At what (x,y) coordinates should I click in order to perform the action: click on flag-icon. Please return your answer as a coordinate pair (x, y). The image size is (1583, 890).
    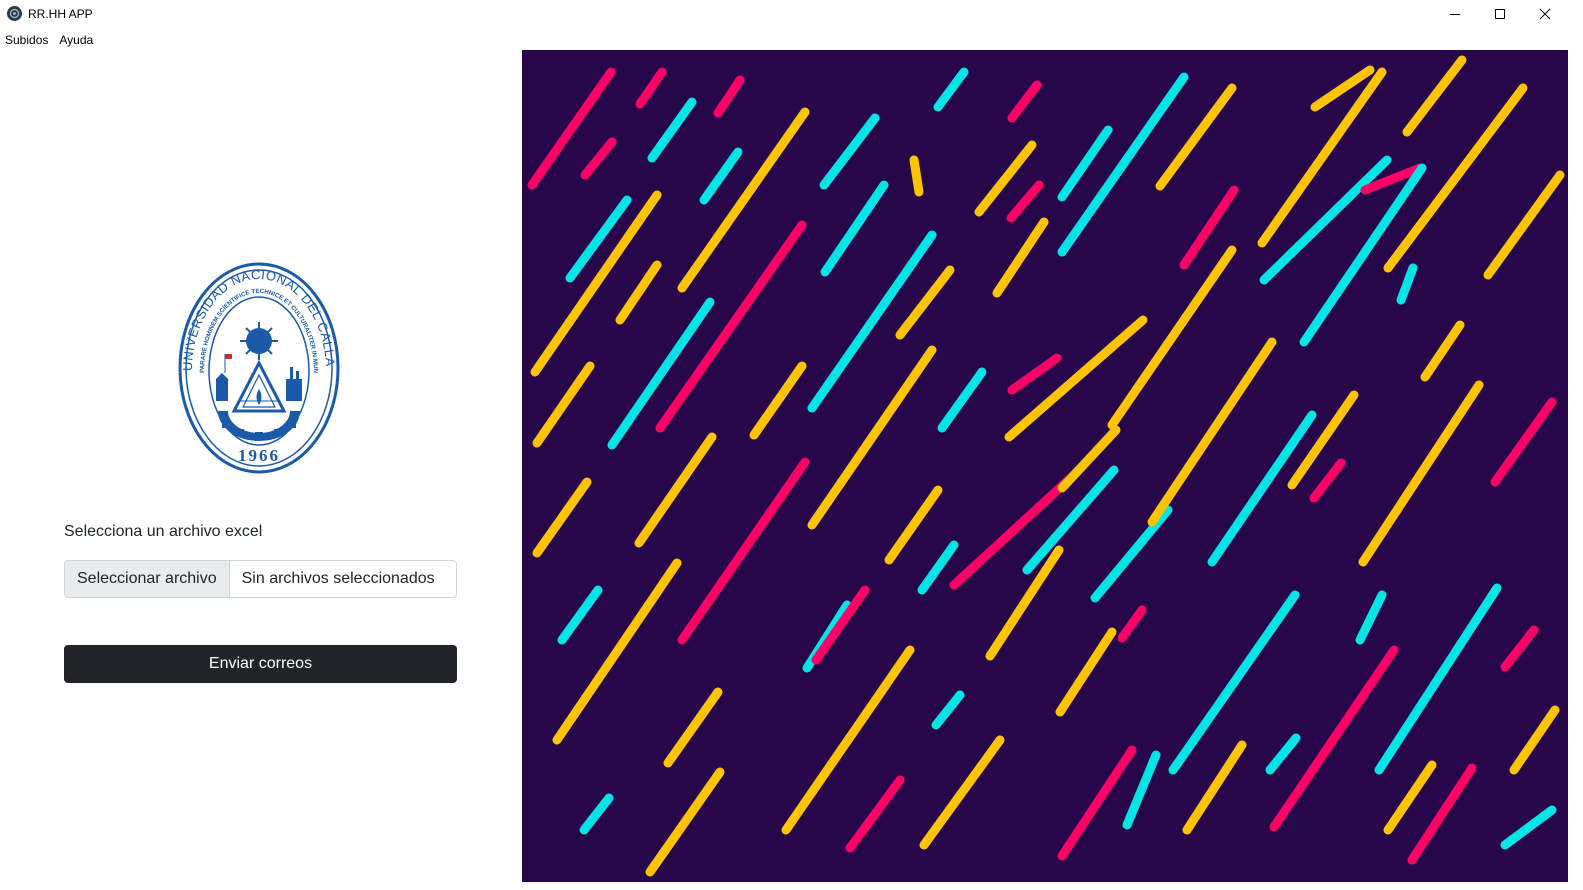
    Looking at the image, I should click on (228, 356).